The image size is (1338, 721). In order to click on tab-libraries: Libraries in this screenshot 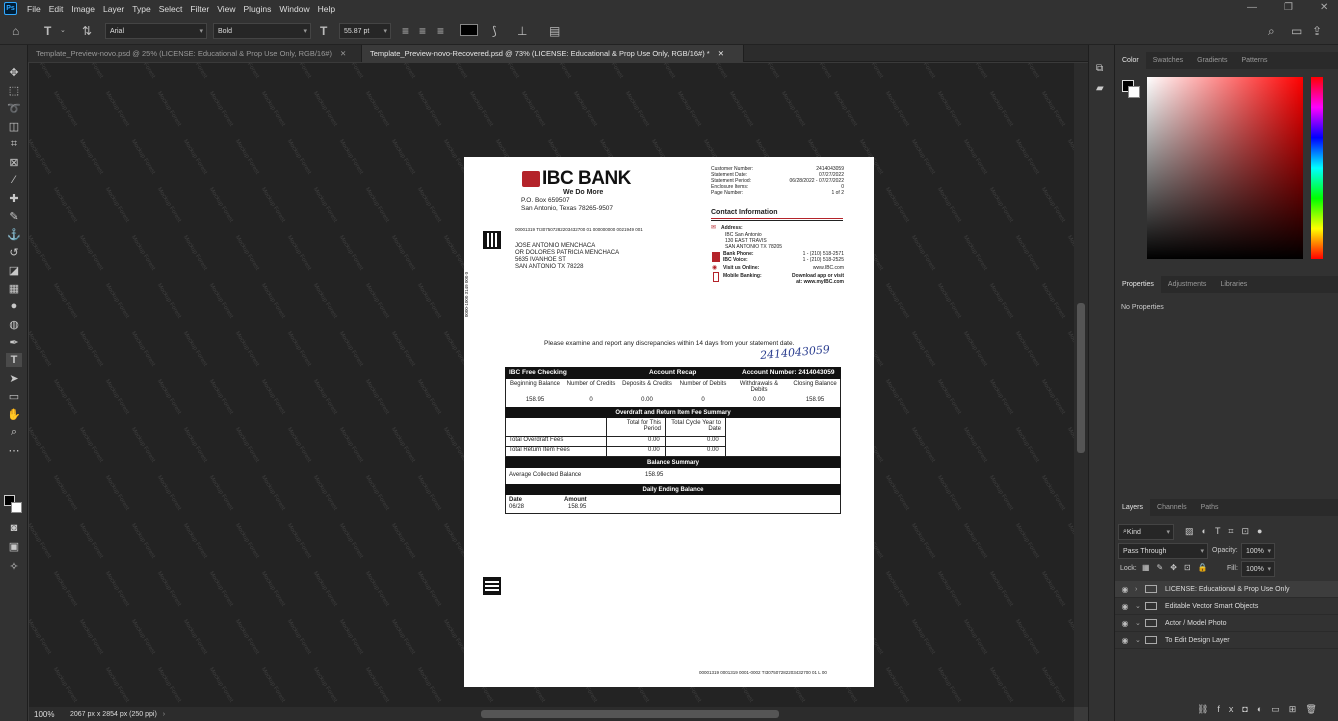, I will do `click(1233, 284)`.